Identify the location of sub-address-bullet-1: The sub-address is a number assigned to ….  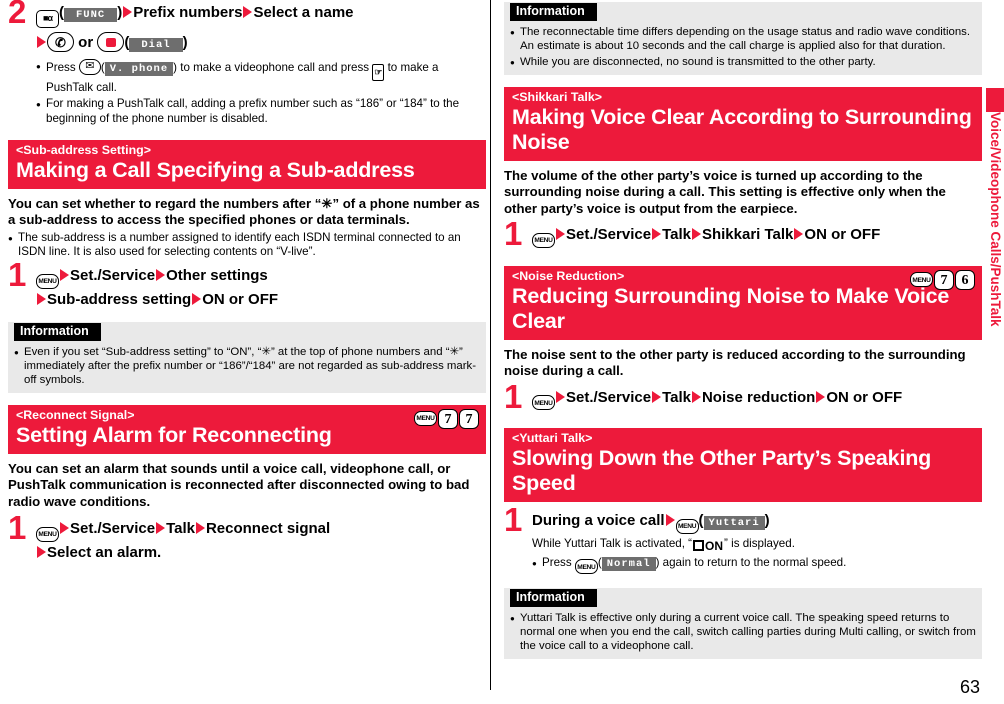
(247, 245).